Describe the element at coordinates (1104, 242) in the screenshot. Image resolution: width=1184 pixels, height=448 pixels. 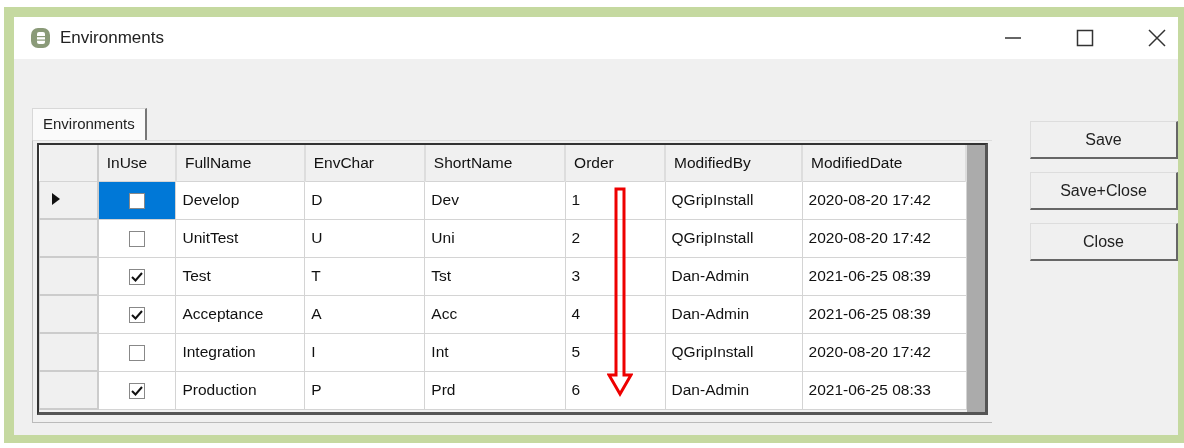
I see `dialog-button: Close` at that location.